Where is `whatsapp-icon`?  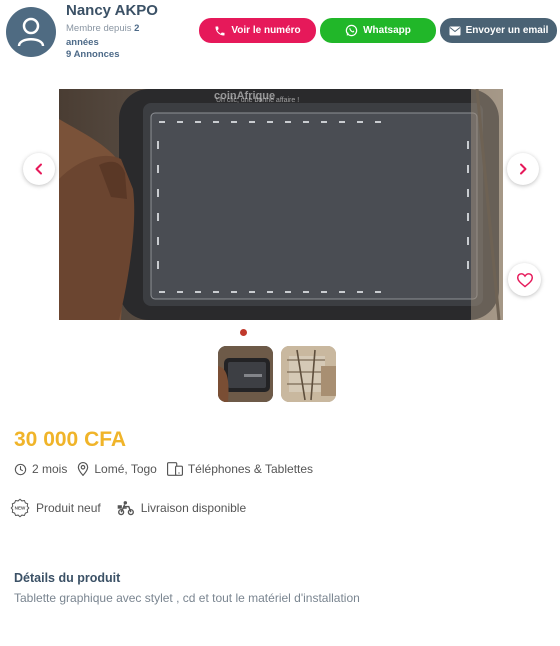 whatsapp-icon is located at coordinates (351, 30).